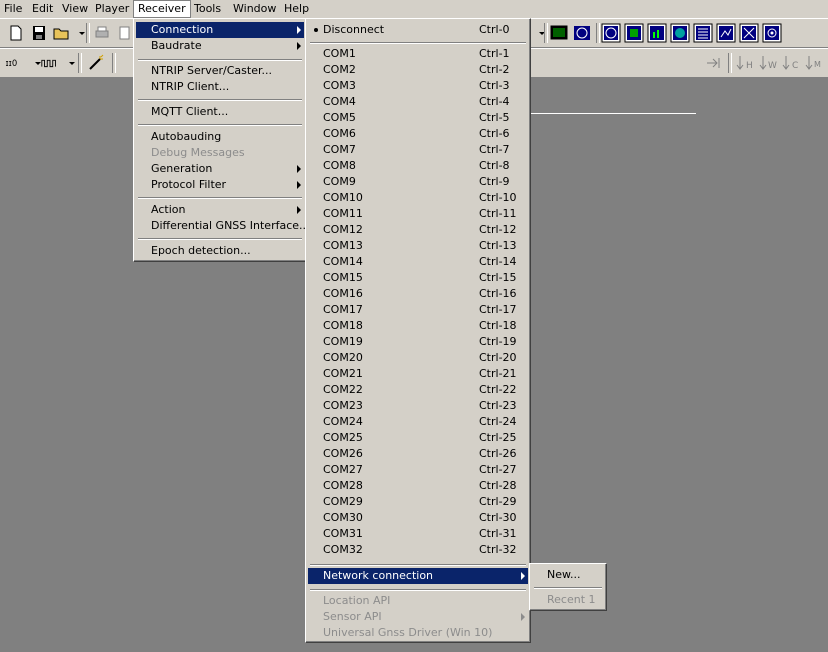 The height and width of the screenshot is (652, 828). Describe the element at coordinates (39, 33) in the screenshot. I see `save-icon` at that location.